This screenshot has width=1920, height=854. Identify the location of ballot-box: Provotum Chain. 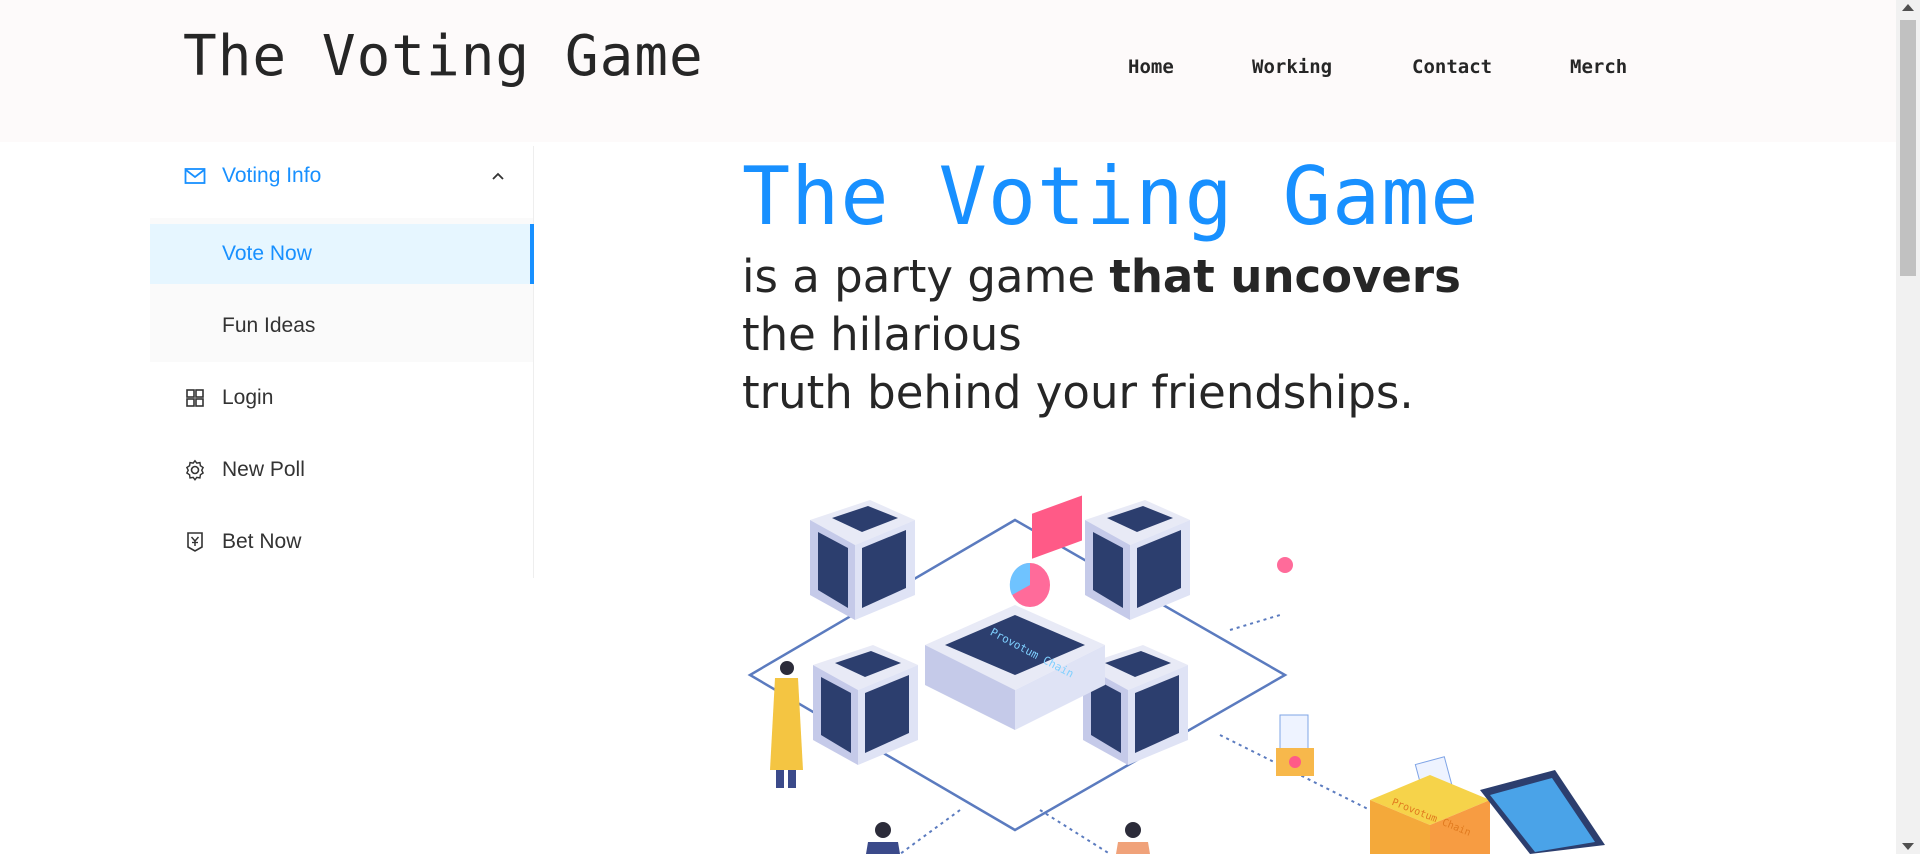
(1430, 814).